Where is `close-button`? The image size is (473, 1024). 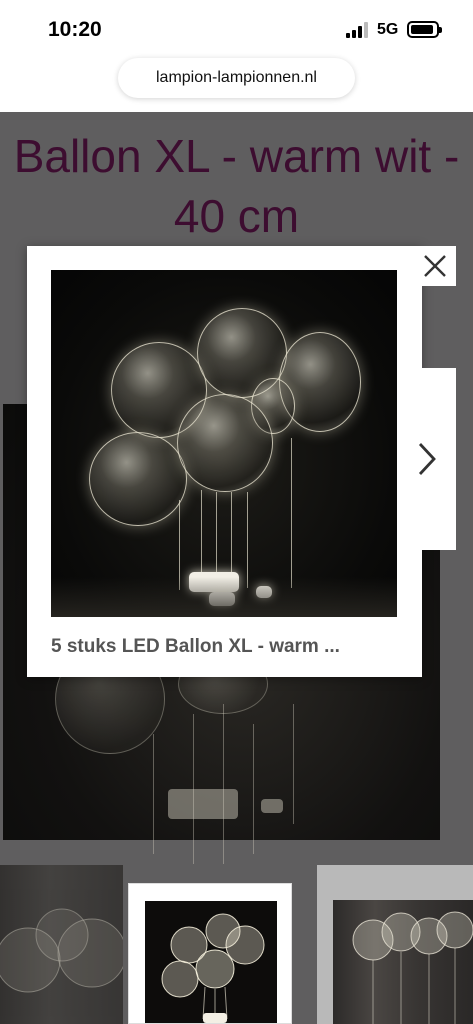
close-button is located at coordinates (435, 266).